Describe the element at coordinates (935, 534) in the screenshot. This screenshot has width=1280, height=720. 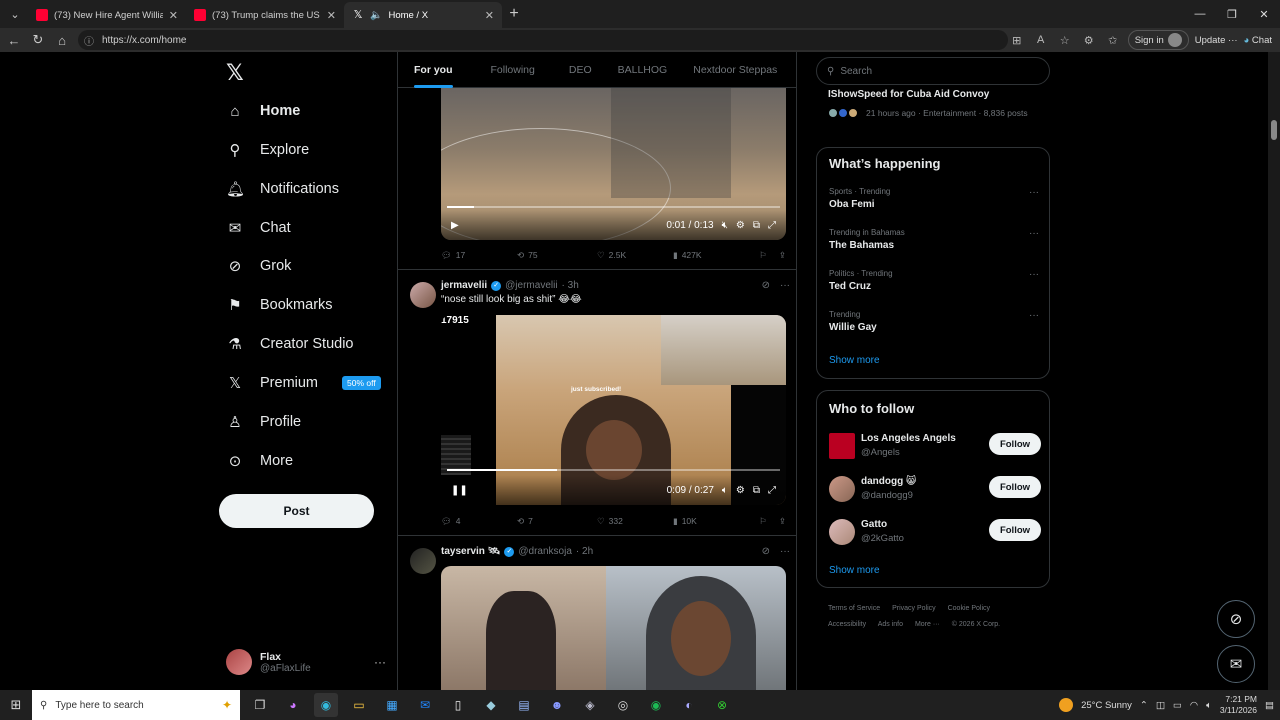
I see `follow-suggestion: Gatto @2kGatto Follow` at that location.